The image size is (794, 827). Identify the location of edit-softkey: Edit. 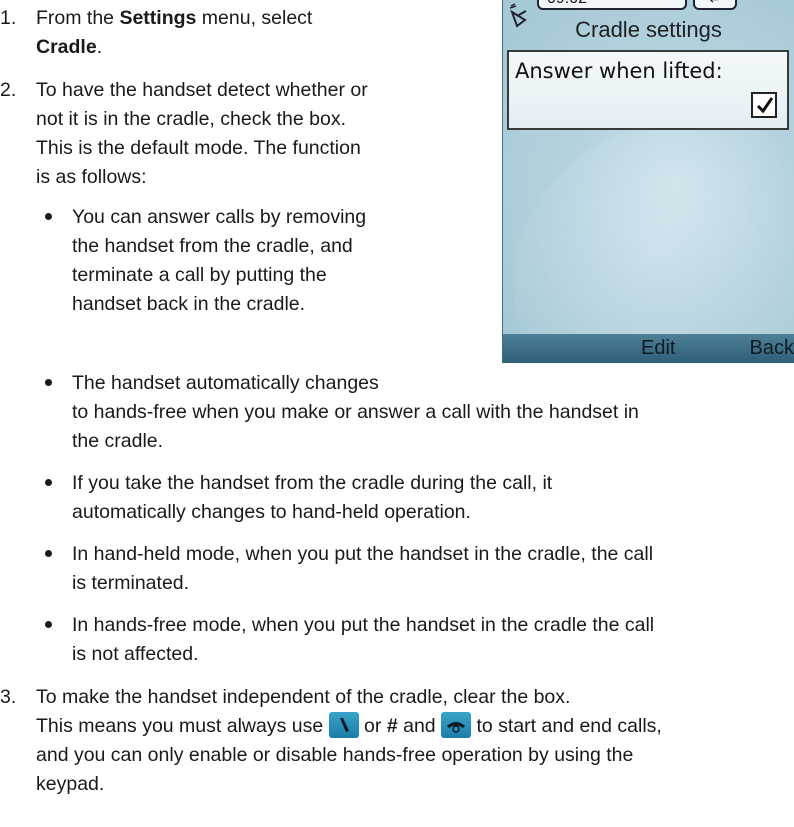
(658, 348).